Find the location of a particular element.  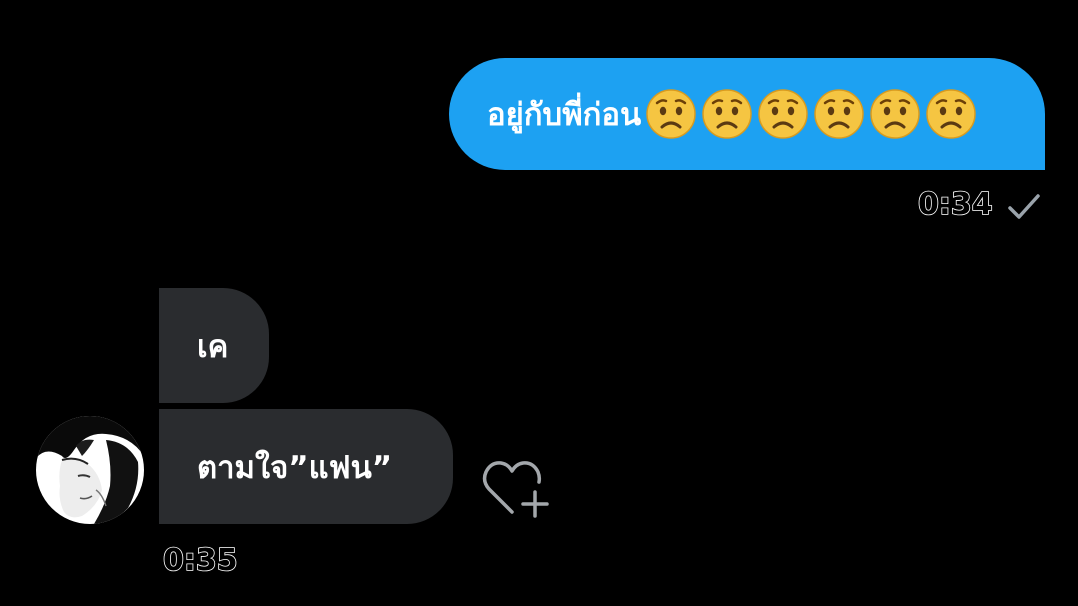

received-message-text-1: เค is located at coordinates (213, 346).